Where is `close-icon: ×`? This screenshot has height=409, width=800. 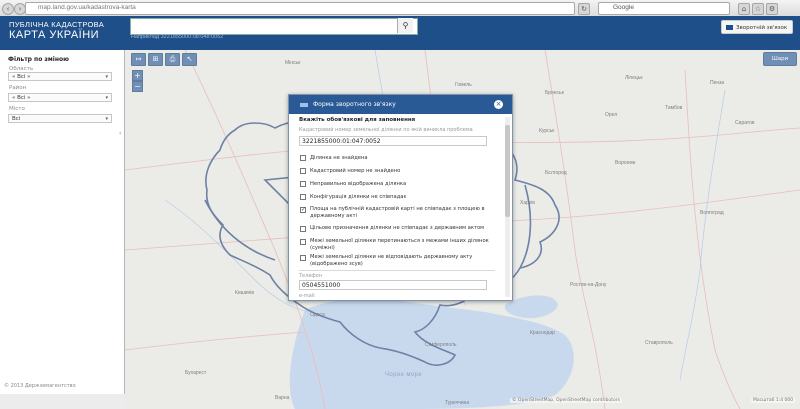 close-icon: × is located at coordinates (498, 104).